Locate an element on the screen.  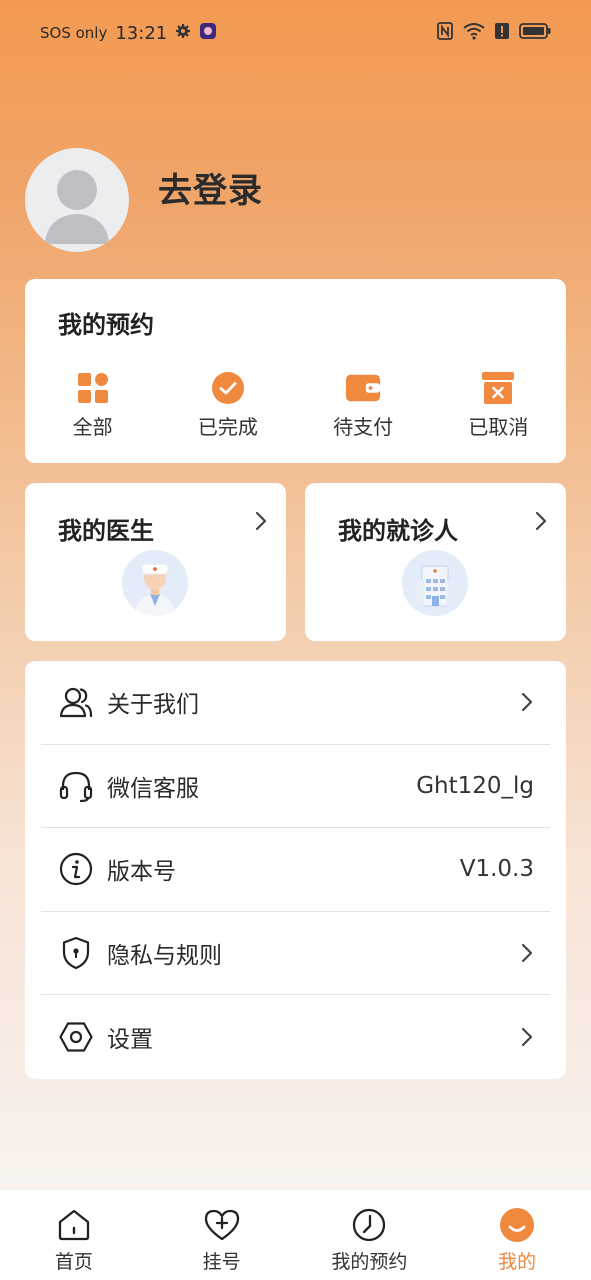
tab-label: 我的 is located at coordinates (517, 1262).